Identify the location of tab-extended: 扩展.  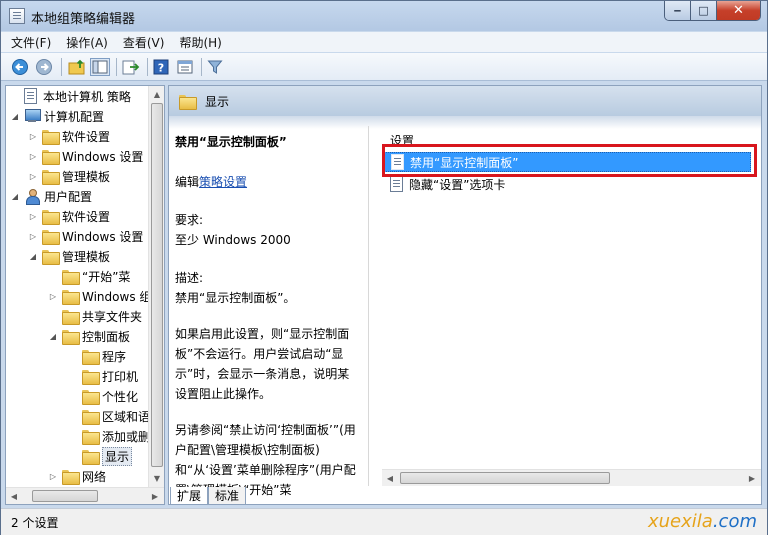
(189, 495).